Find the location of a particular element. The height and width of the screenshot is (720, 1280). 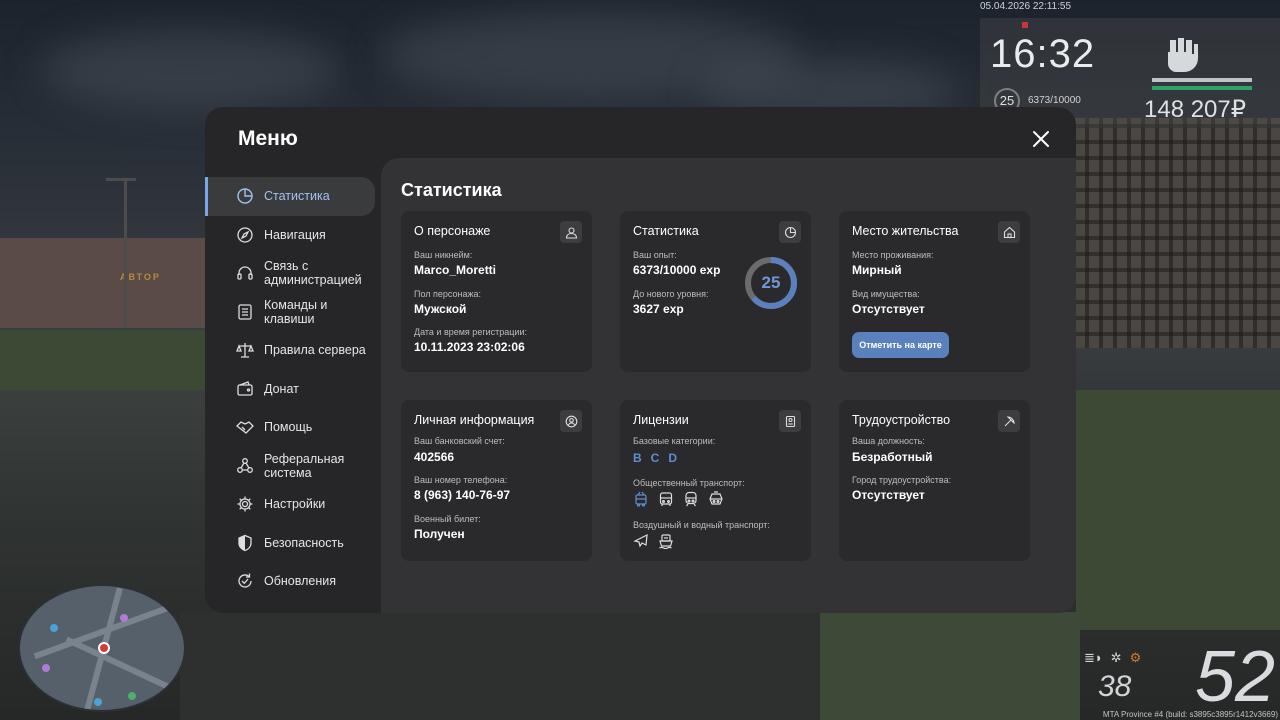

sidebar-item-statistics: Статистика is located at coordinates (290, 196).